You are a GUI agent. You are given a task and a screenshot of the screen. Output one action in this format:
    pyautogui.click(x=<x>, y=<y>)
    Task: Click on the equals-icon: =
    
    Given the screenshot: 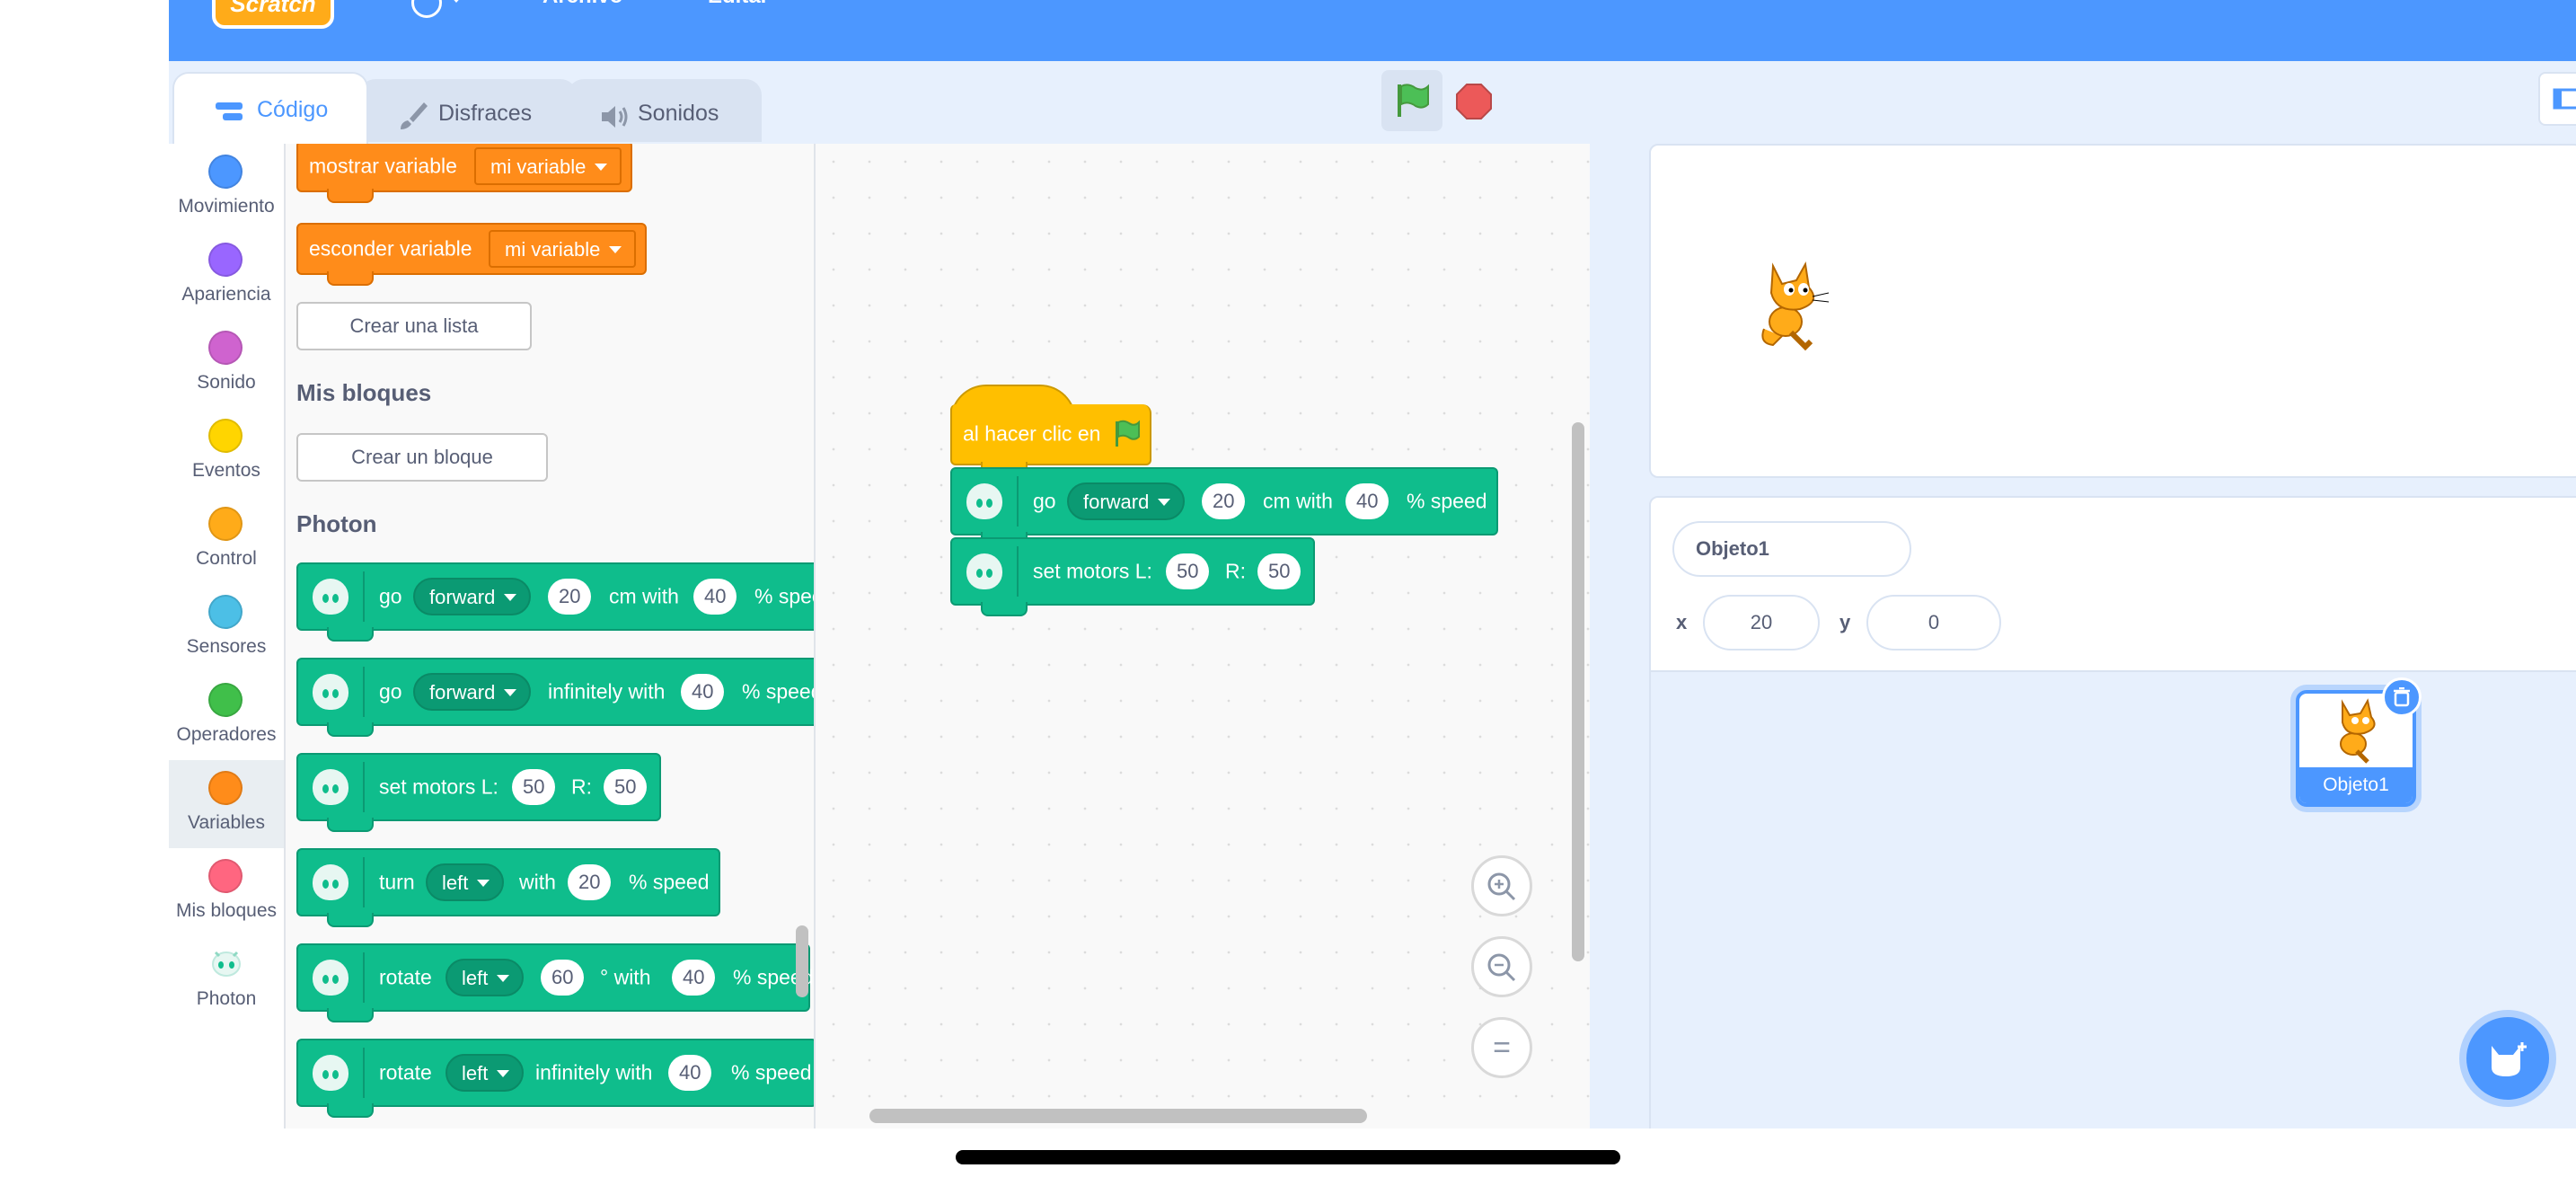 What is the action you would take?
    pyautogui.click(x=1502, y=1048)
    